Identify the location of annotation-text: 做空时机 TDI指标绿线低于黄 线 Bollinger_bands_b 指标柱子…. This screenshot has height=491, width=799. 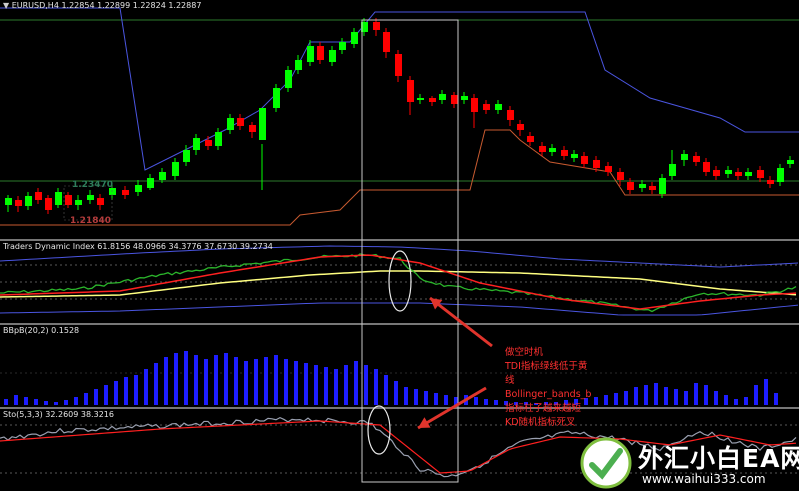
(548, 388).